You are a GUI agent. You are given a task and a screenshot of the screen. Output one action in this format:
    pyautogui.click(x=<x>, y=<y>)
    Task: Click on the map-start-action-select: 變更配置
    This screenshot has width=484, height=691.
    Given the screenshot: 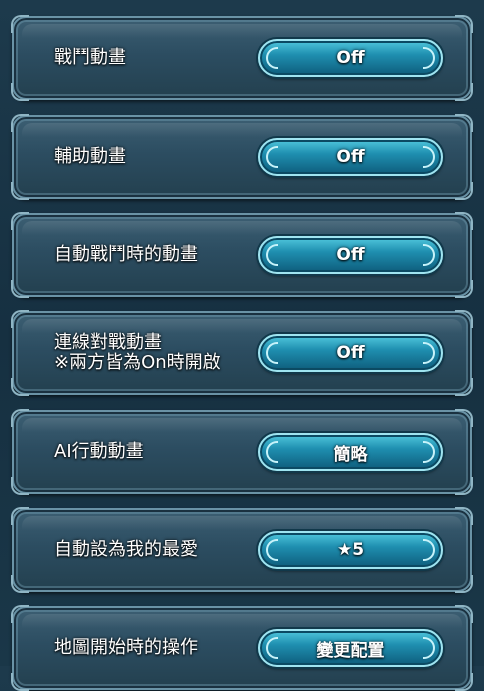 What is the action you would take?
    pyautogui.click(x=350, y=648)
    